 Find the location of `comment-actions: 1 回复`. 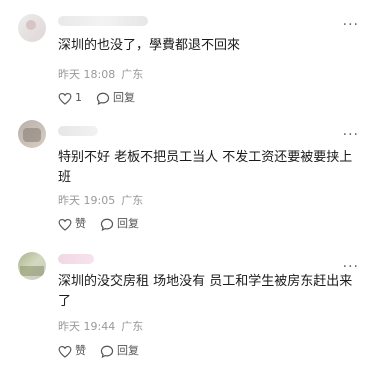

comment-actions: 1 回复 is located at coordinates (103, 98).